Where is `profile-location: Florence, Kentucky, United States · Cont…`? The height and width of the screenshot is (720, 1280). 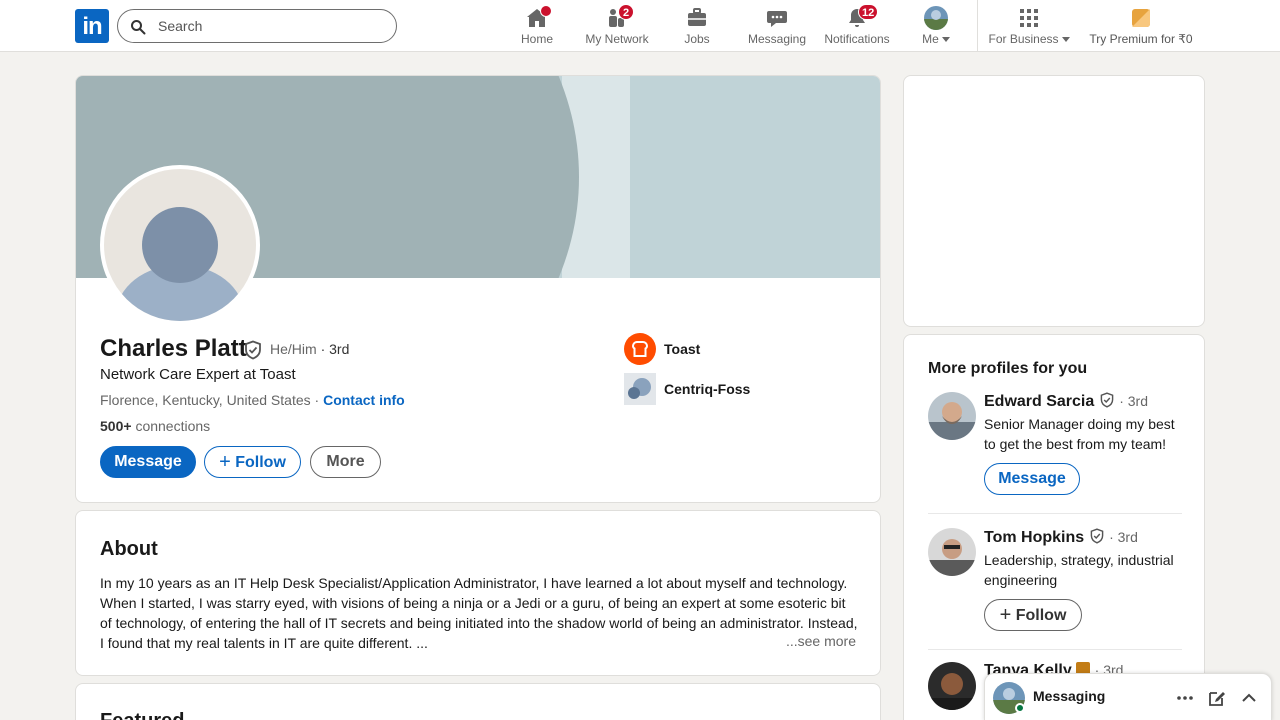 profile-location: Florence, Kentucky, United States · Cont… is located at coordinates (252, 400).